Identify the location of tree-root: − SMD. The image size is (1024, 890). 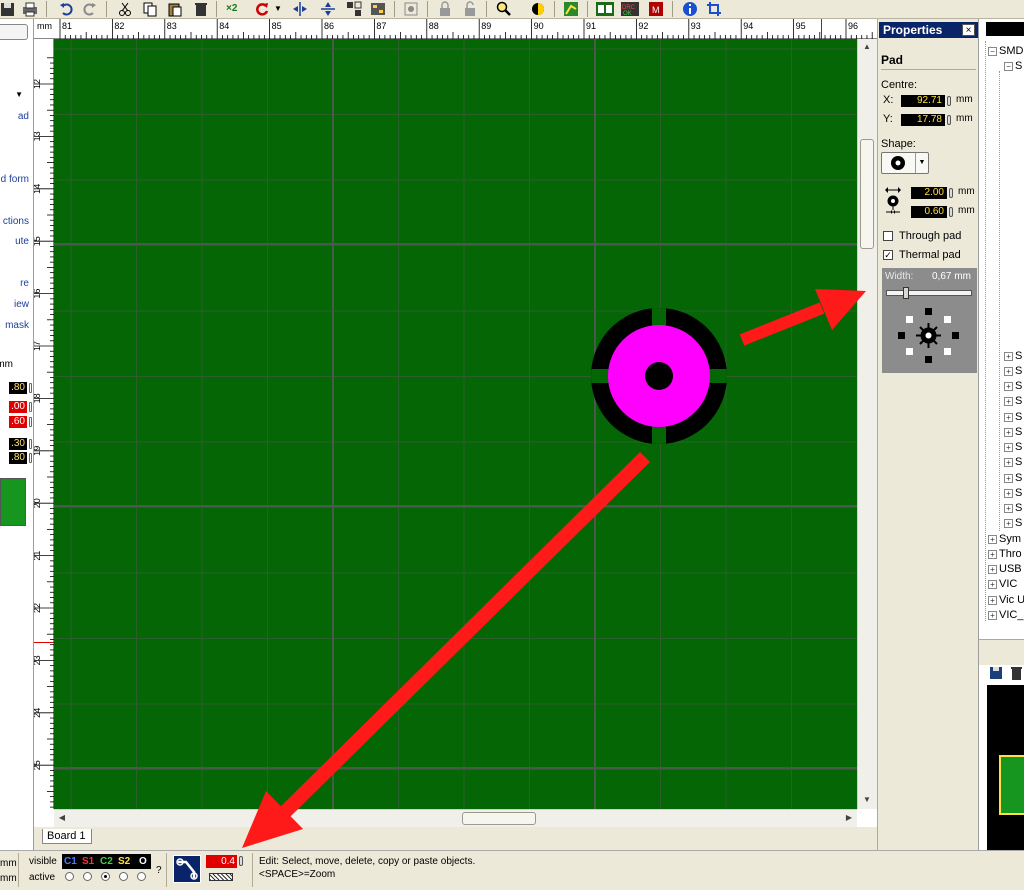
(1005, 51).